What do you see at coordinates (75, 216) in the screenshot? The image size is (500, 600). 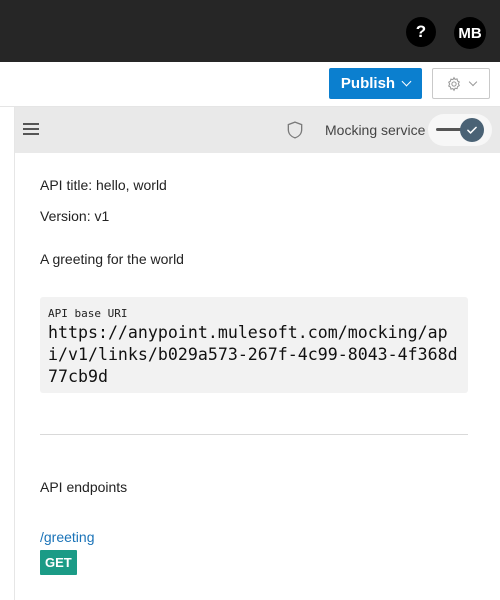 I see `api-version: Version: v1` at bounding box center [75, 216].